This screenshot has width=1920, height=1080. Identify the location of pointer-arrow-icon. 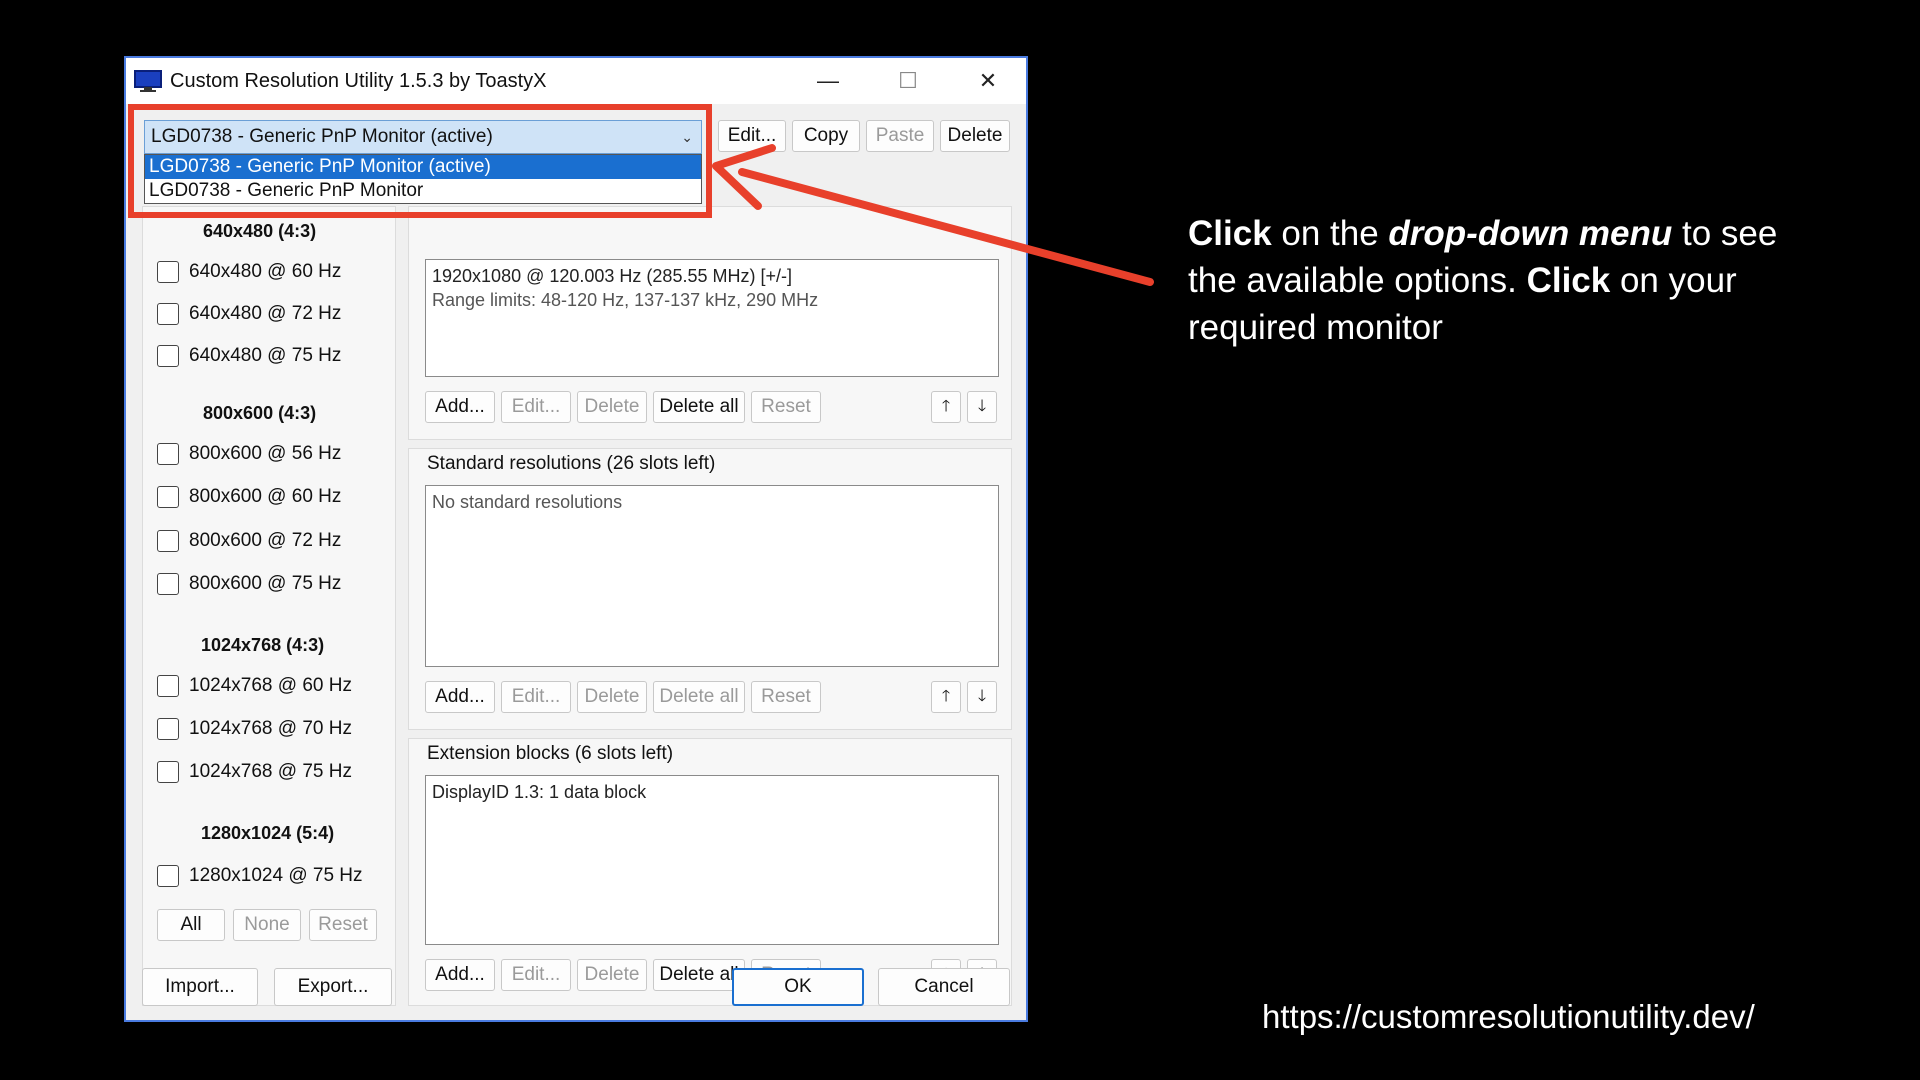
(933, 215).